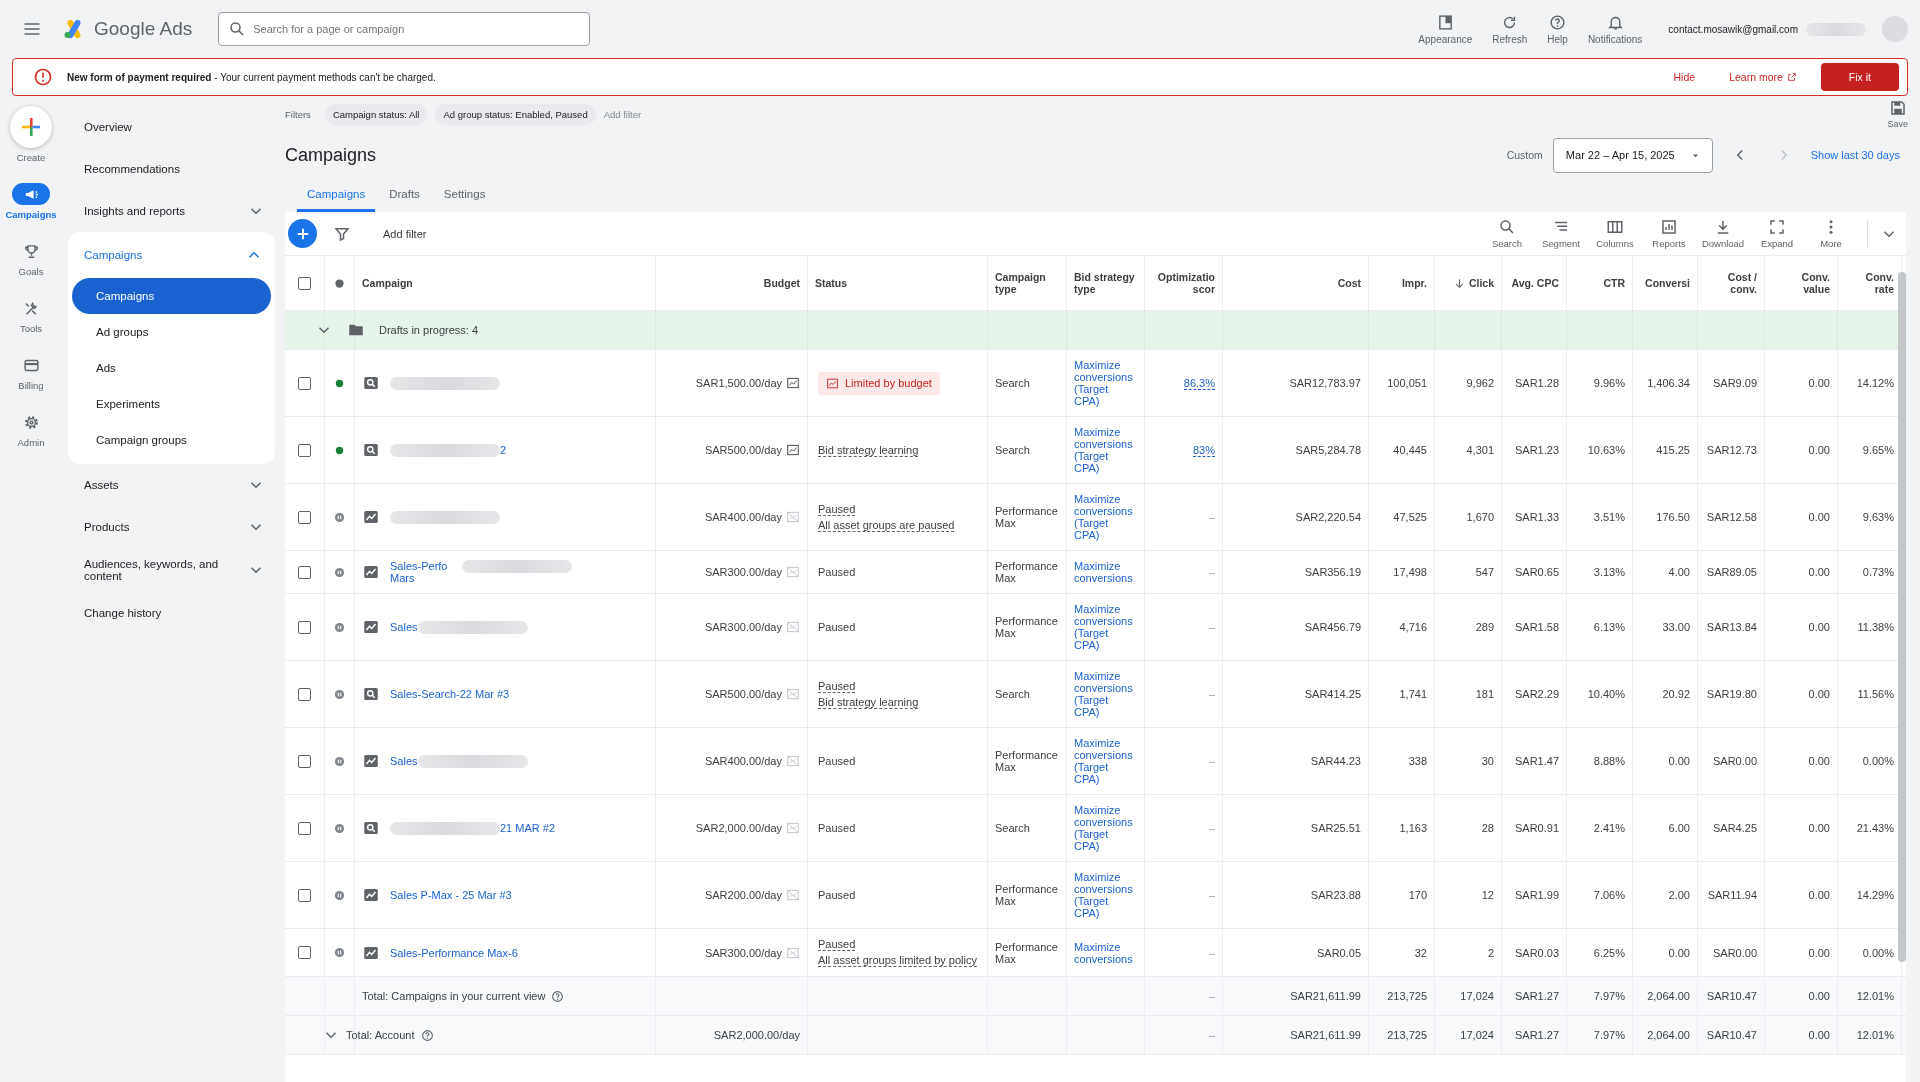  I want to click on add-button, so click(302, 233).